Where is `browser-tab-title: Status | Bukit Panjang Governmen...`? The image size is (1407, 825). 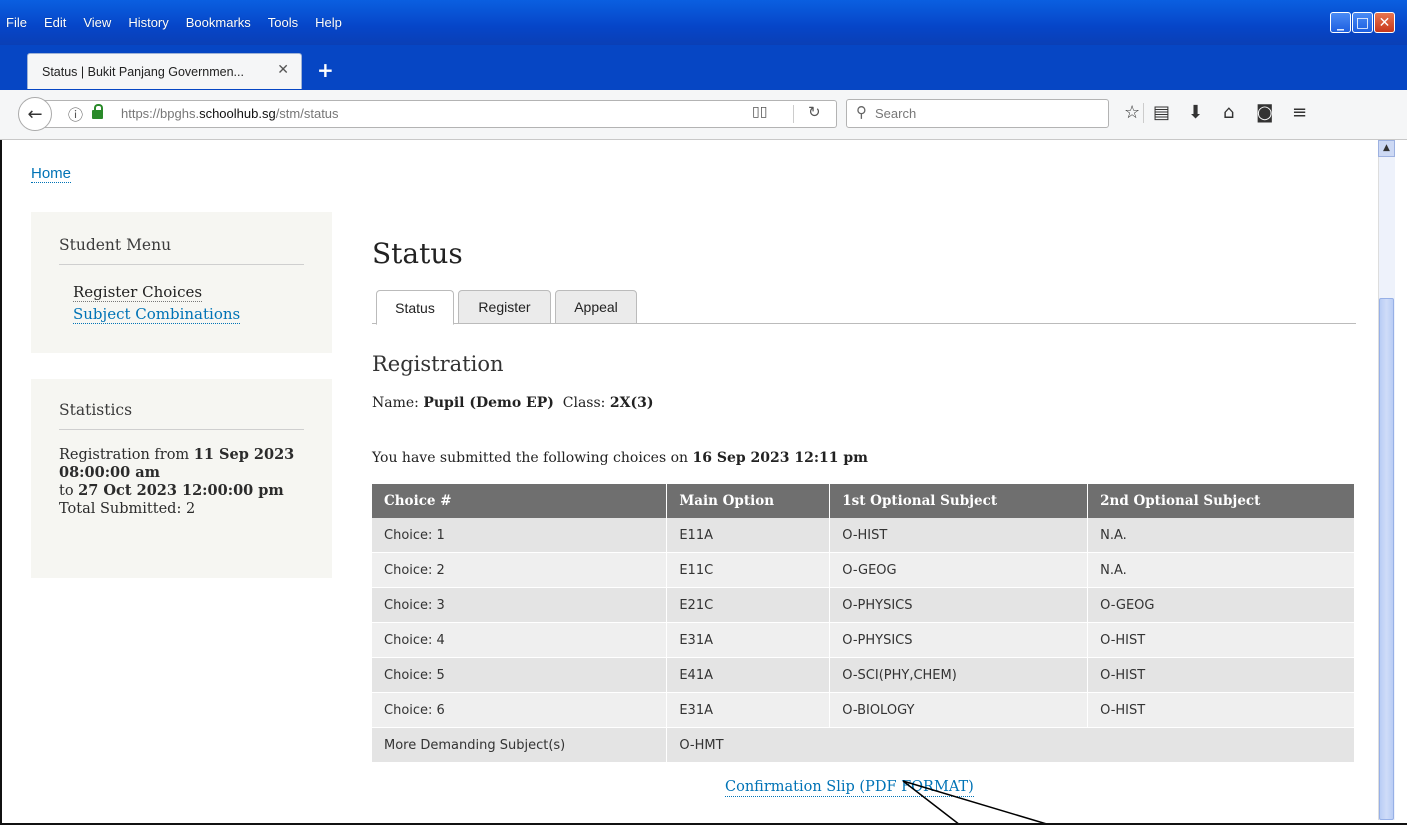 browser-tab-title: Status | Bukit Panjang Governmen... is located at coordinates (143, 71).